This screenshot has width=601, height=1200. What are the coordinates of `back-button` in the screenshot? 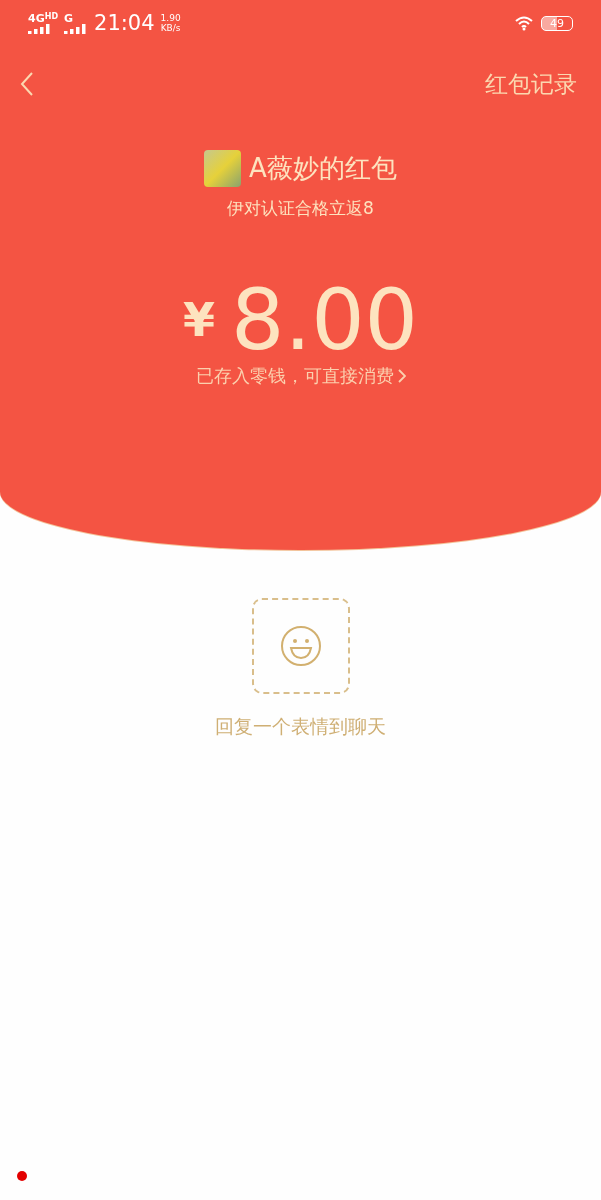 It's located at (27, 84).